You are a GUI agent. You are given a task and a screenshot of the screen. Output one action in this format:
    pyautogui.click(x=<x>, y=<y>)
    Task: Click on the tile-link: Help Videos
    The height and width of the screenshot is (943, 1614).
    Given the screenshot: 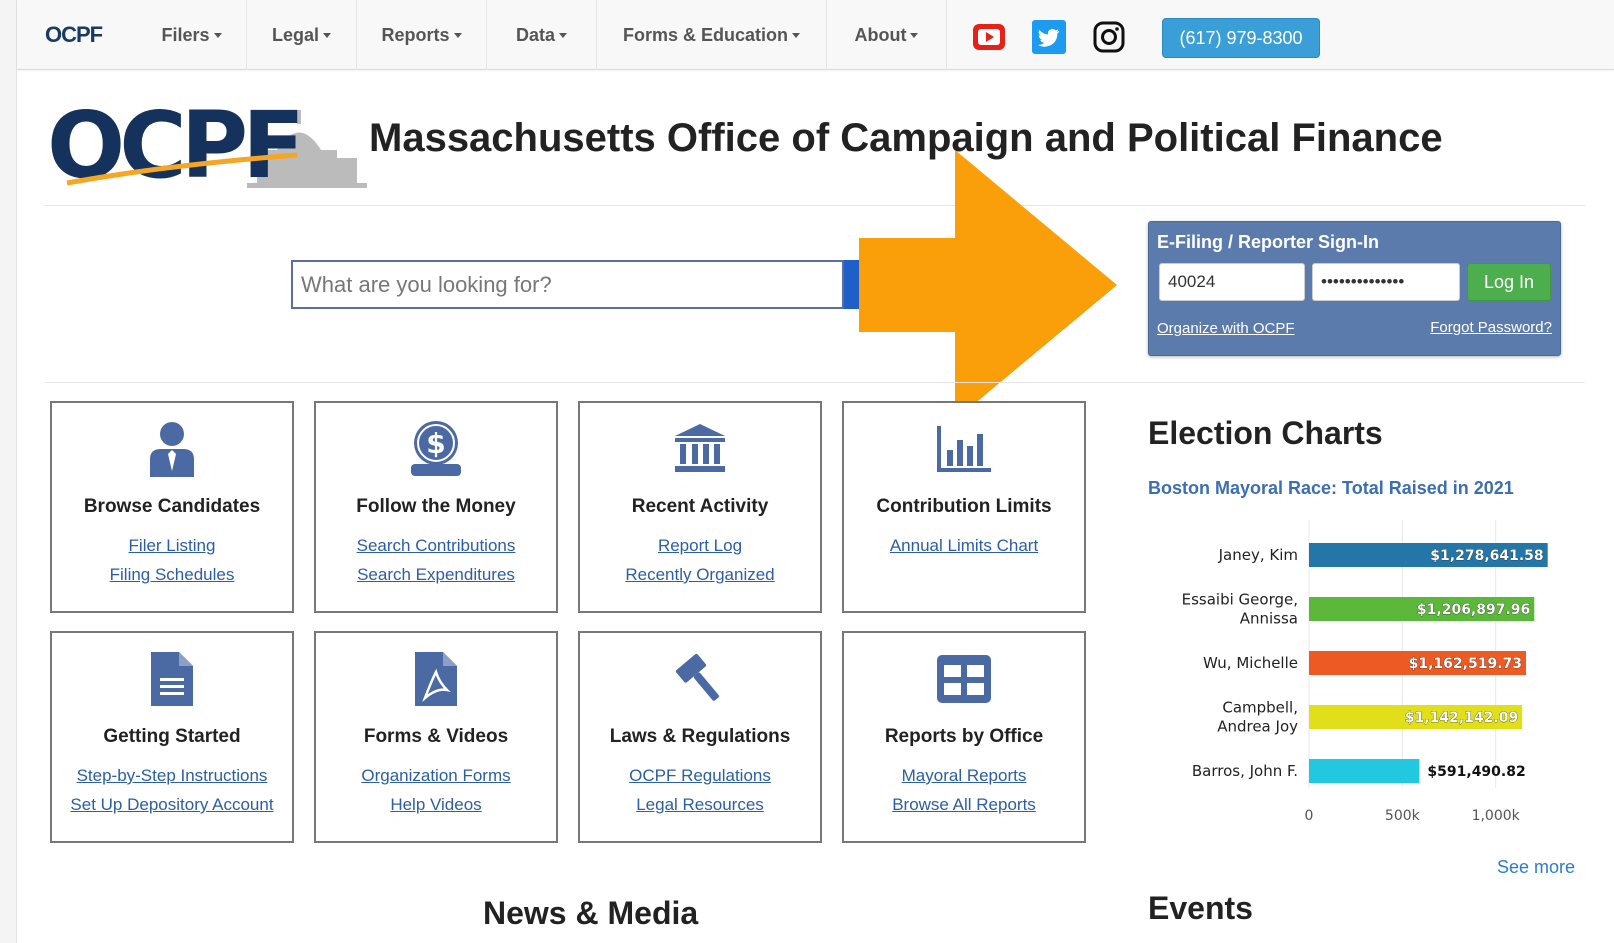 What is the action you would take?
    pyautogui.click(x=436, y=805)
    